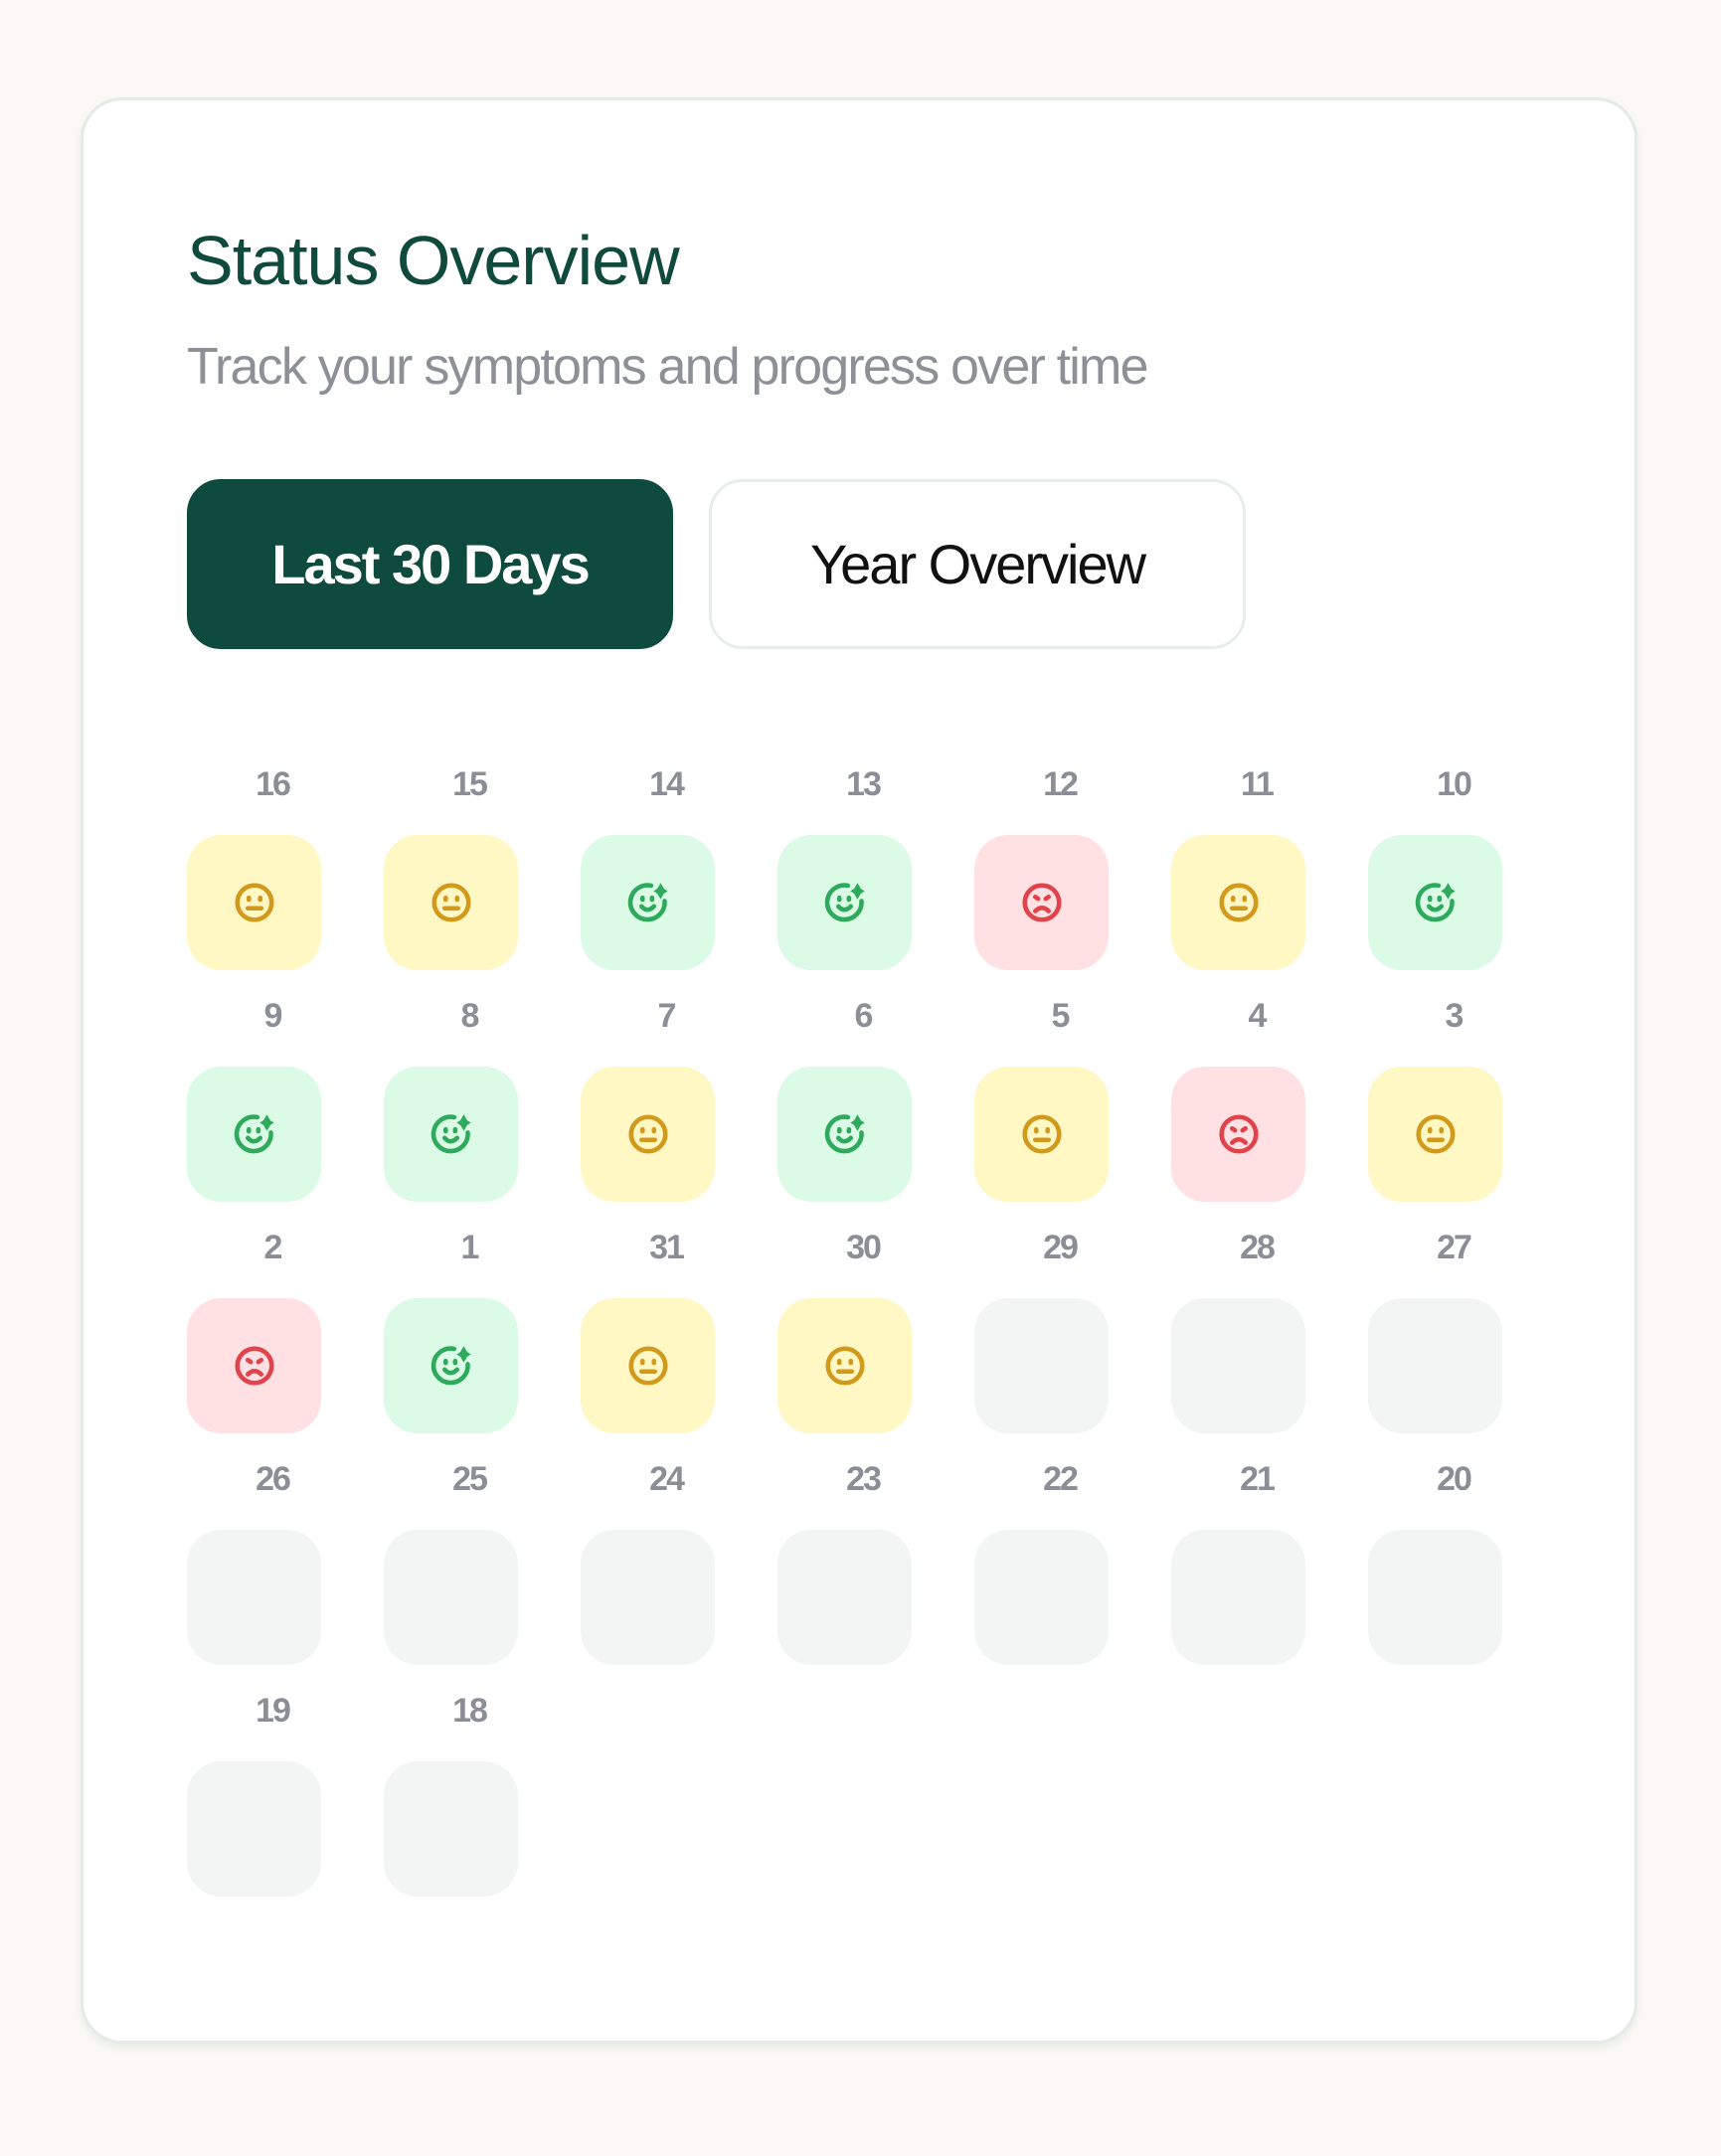 The image size is (1721, 2156). I want to click on day-item: 26, so click(254, 1562).